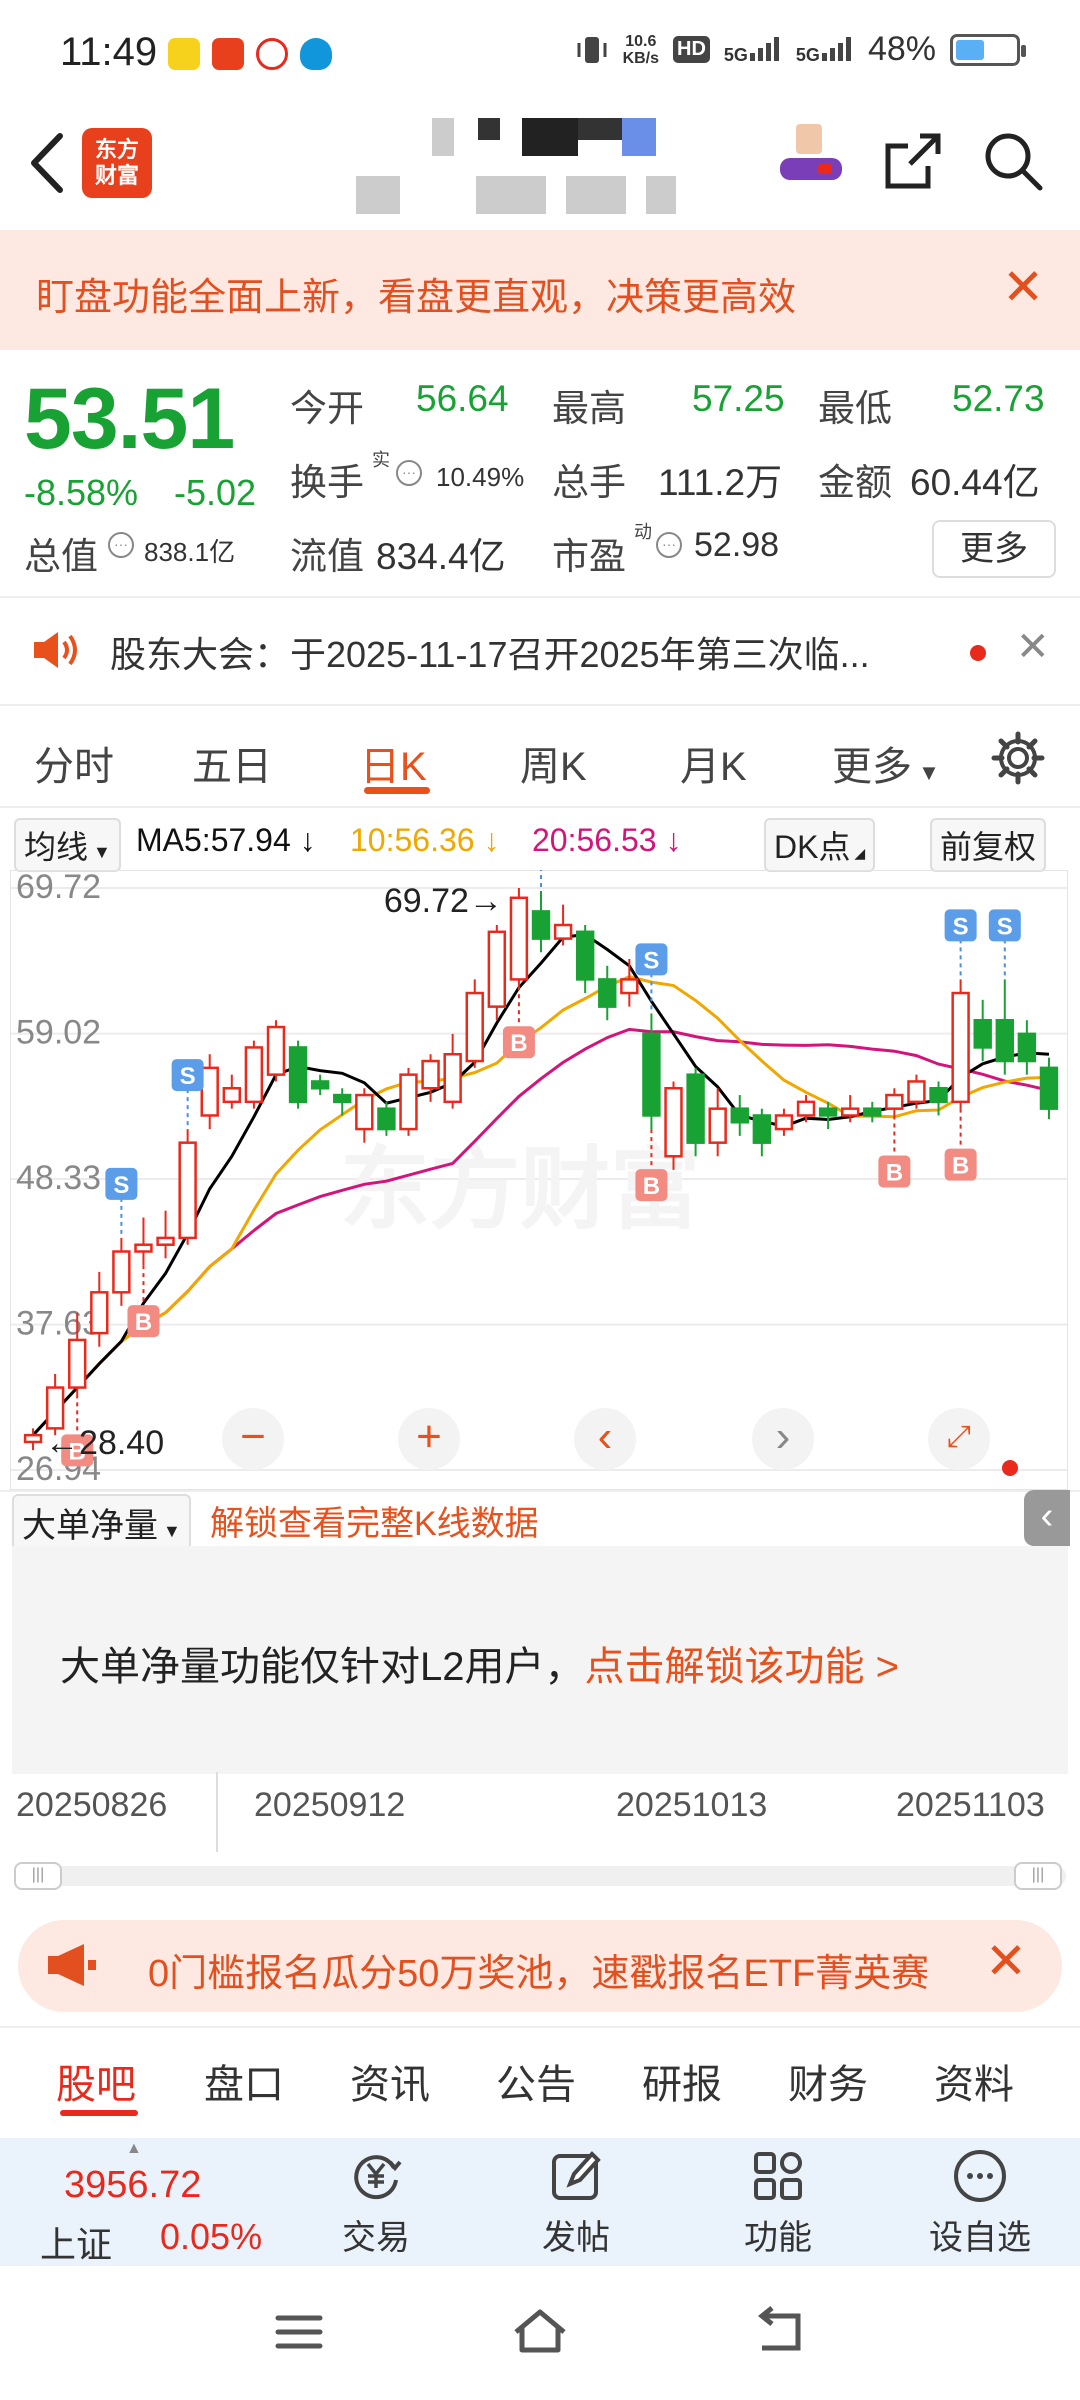  Describe the element at coordinates (913, 161) in the screenshot. I see `share-icon` at that location.